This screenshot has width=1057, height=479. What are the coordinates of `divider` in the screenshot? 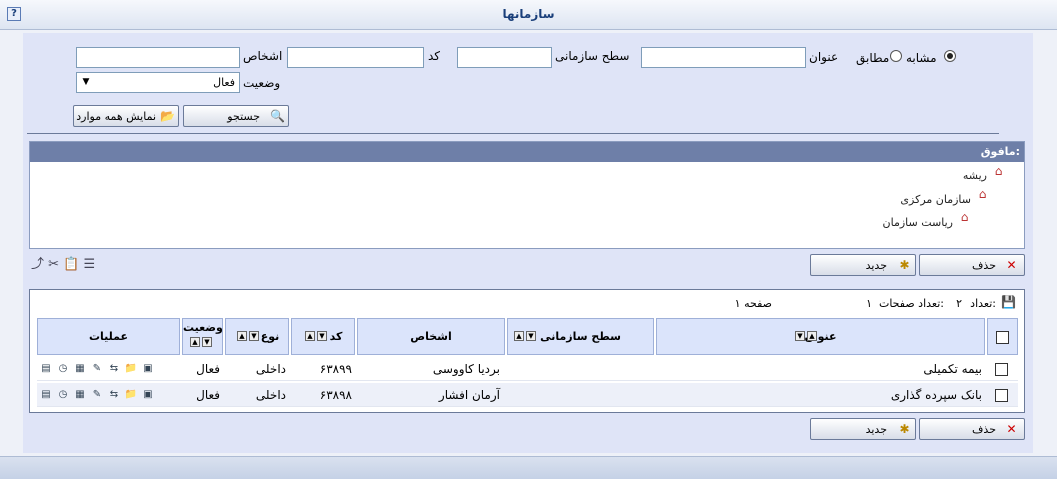 It's located at (513, 133).